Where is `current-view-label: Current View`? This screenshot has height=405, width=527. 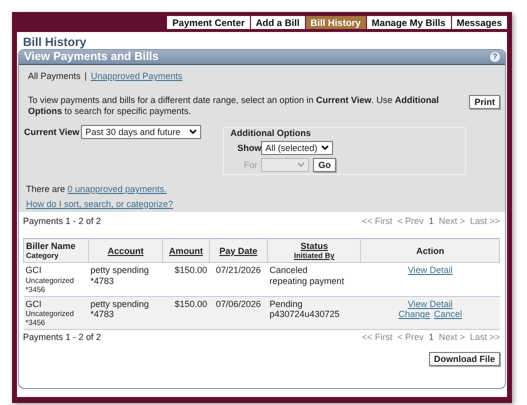 current-view-label: Current View is located at coordinates (52, 132).